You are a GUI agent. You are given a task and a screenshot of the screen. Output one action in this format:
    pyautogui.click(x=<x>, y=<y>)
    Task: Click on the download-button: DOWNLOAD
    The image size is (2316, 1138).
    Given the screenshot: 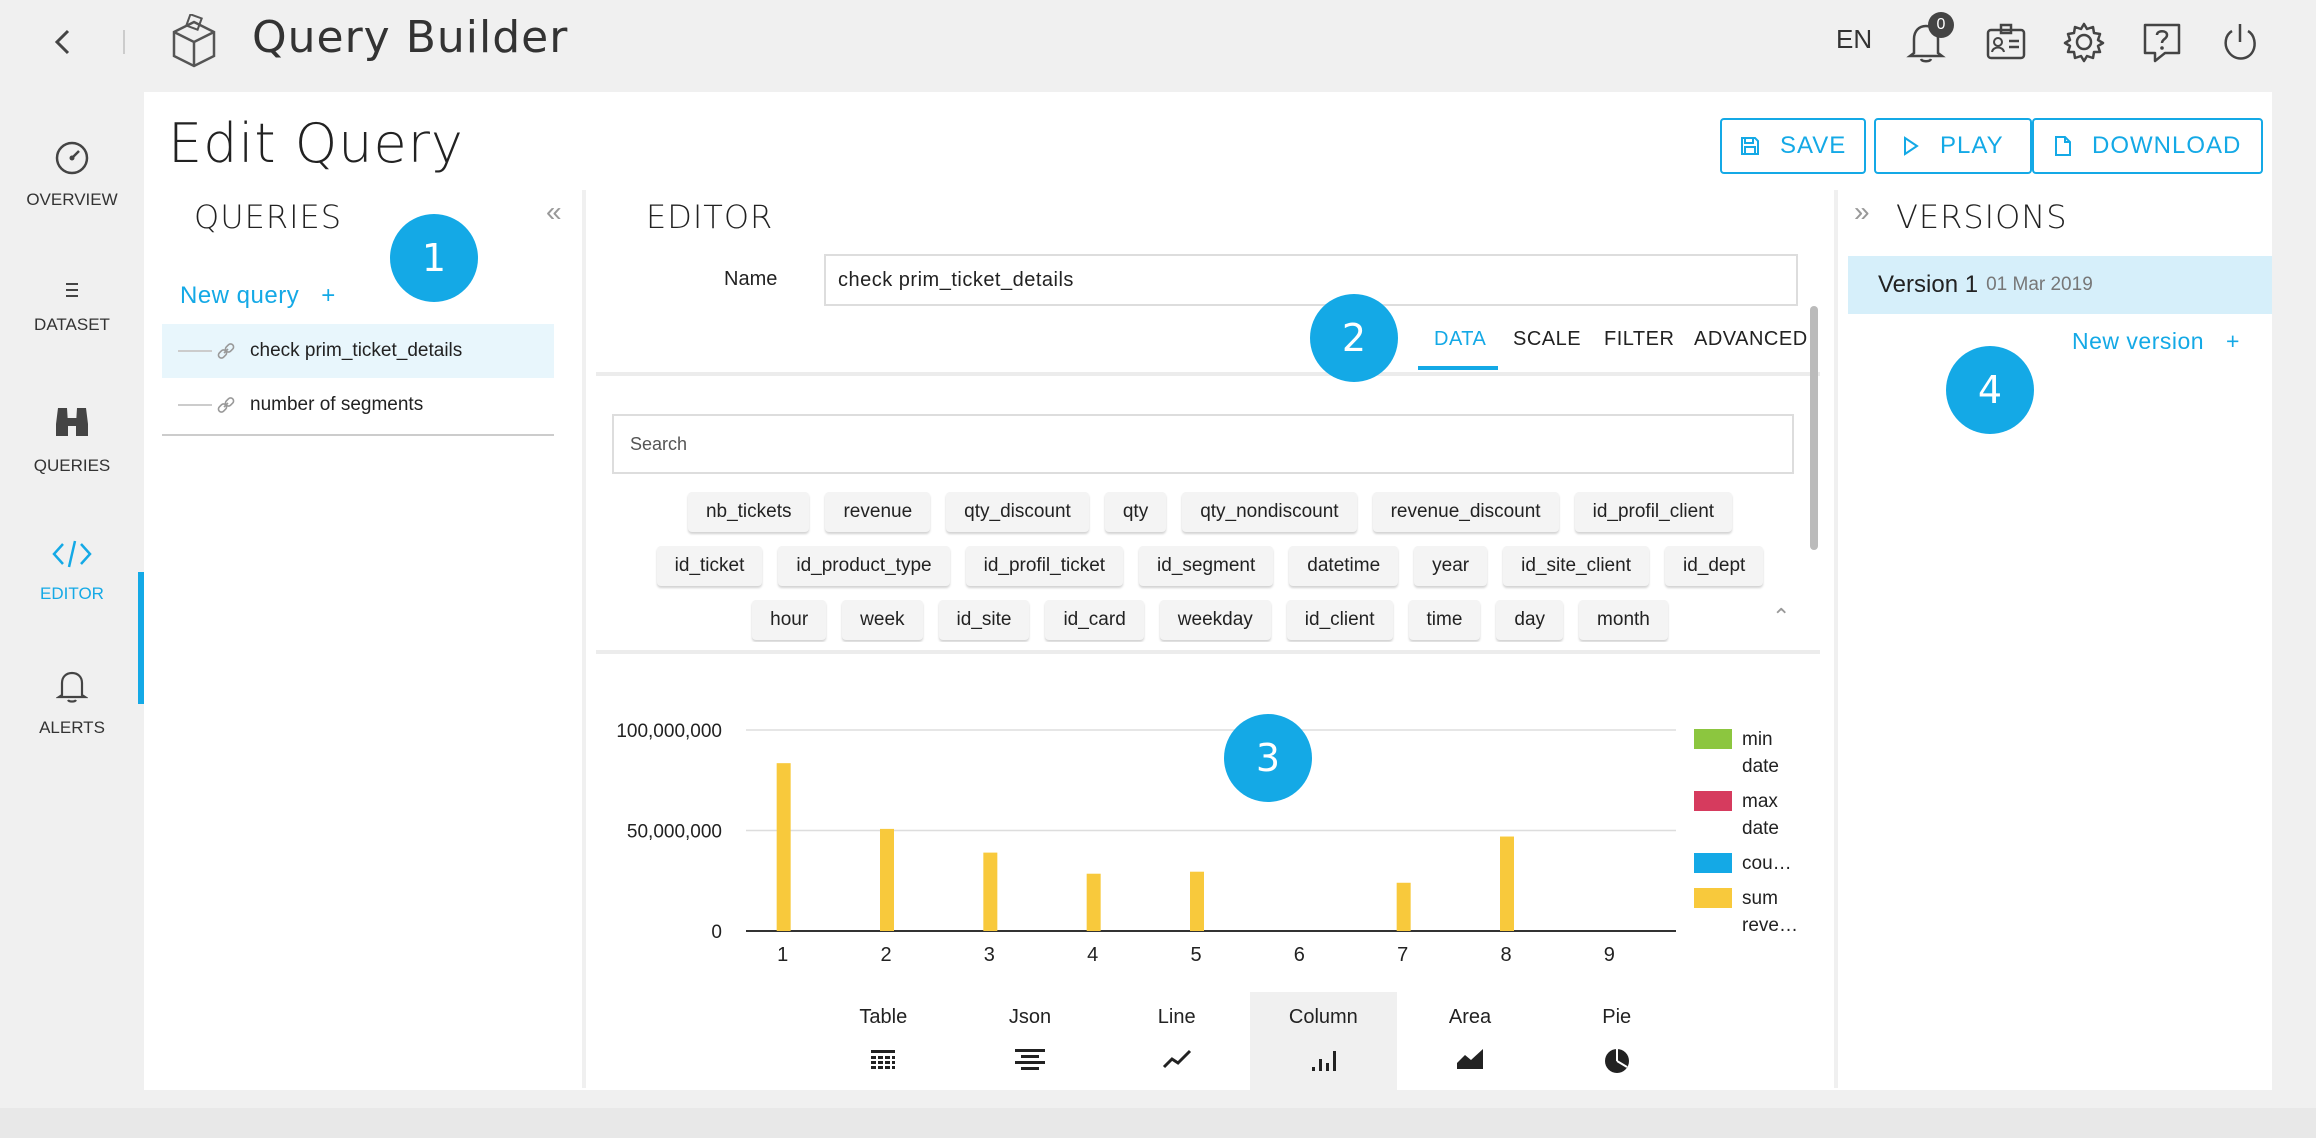 What is the action you would take?
    pyautogui.click(x=2148, y=146)
    